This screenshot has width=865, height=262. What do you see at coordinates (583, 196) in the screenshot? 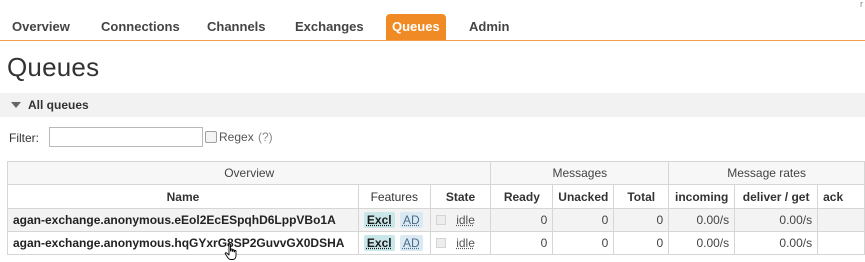
I see `col-unacked: Unacked` at bounding box center [583, 196].